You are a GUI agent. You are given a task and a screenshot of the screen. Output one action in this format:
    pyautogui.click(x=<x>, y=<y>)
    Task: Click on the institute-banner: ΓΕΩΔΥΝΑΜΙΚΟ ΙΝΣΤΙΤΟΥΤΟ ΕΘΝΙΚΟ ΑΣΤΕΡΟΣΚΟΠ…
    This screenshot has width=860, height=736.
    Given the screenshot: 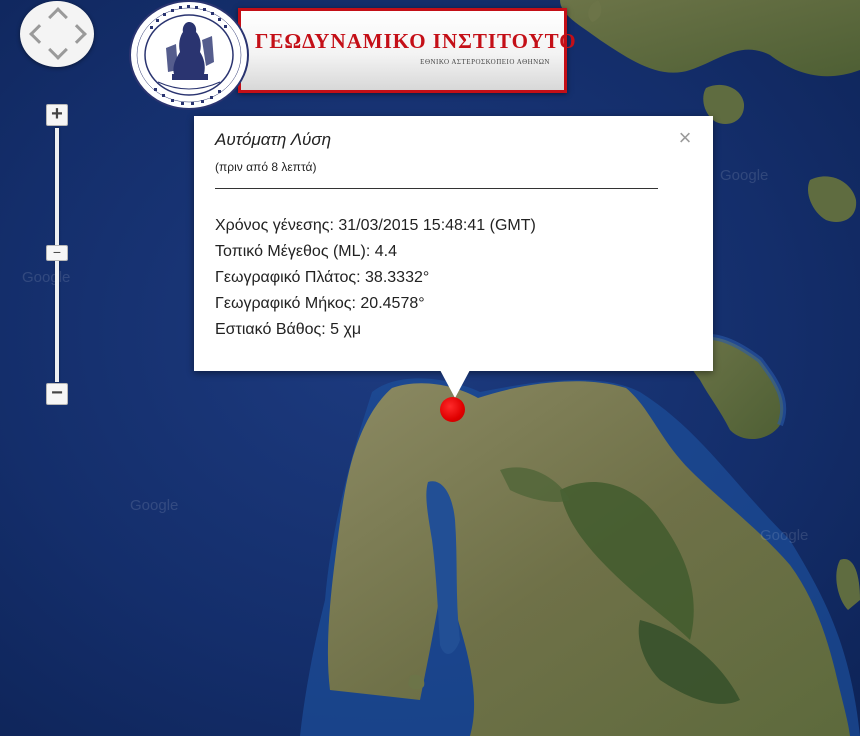 What is the action you would take?
    pyautogui.click(x=407, y=50)
    